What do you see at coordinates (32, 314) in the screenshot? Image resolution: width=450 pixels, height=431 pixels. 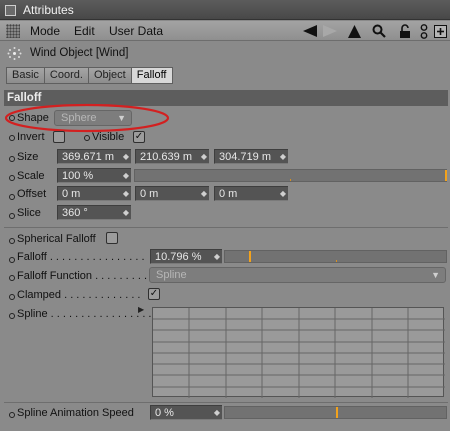 I see `spline-label-text: Spline` at bounding box center [32, 314].